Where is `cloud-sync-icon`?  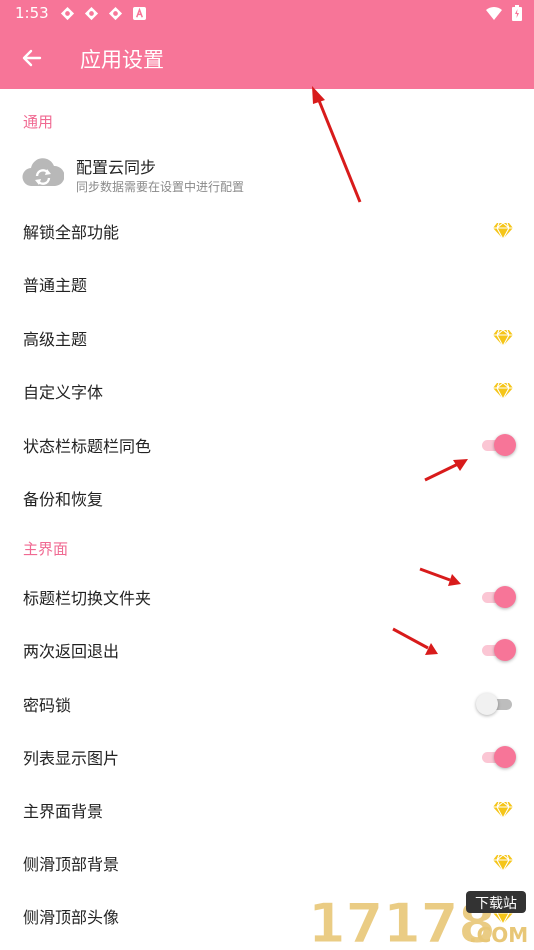 cloud-sync-icon is located at coordinates (43, 172).